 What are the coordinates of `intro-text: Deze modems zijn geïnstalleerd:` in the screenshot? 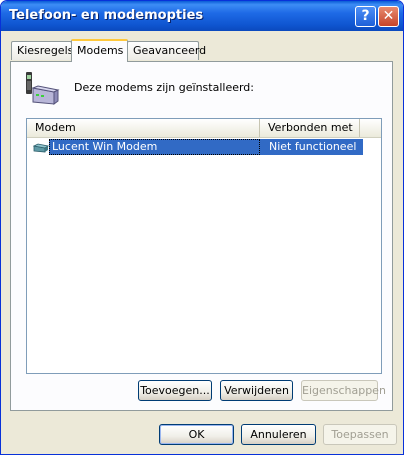 It's located at (164, 87).